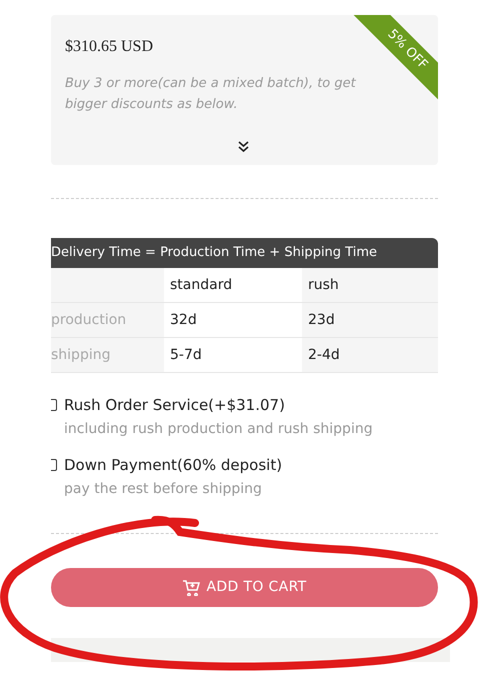 The height and width of the screenshot is (674, 483). I want to click on double-chevron-icon, so click(243, 147).